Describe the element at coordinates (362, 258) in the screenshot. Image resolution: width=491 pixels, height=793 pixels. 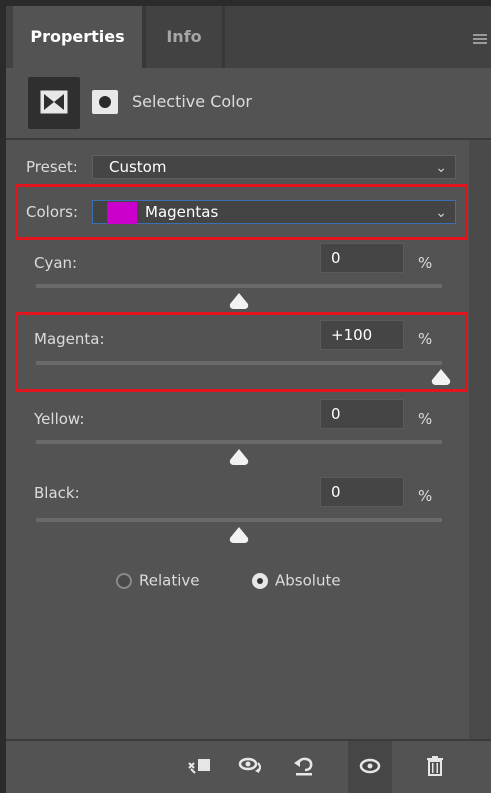
I see `cyan-input: 0` at that location.